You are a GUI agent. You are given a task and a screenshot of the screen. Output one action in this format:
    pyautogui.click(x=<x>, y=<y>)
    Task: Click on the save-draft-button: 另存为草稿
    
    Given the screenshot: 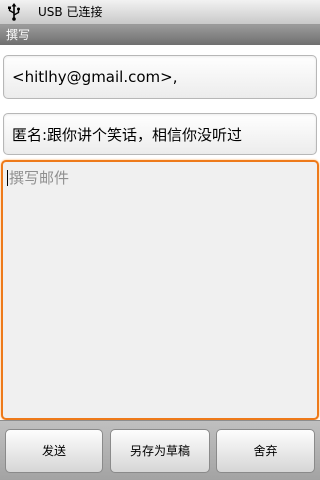 What is the action you would take?
    pyautogui.click(x=160, y=451)
    